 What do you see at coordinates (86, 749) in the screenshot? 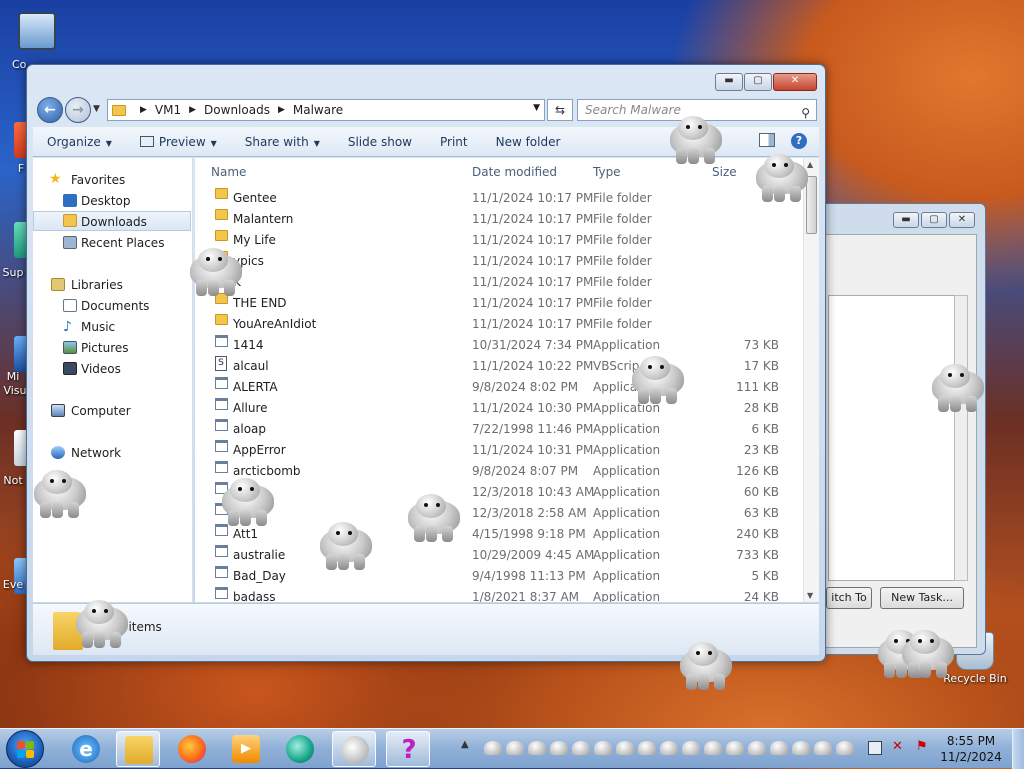
I see `taskbar-internet-explorer: e` at bounding box center [86, 749].